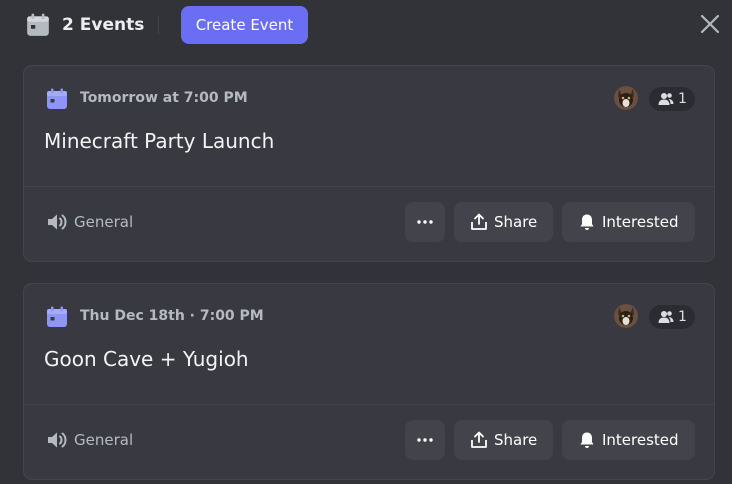 Image resolution: width=732 pixels, height=484 pixels. Describe the element at coordinates (366, 25) in the screenshot. I see `events-header: 2 Events Create Event` at that location.